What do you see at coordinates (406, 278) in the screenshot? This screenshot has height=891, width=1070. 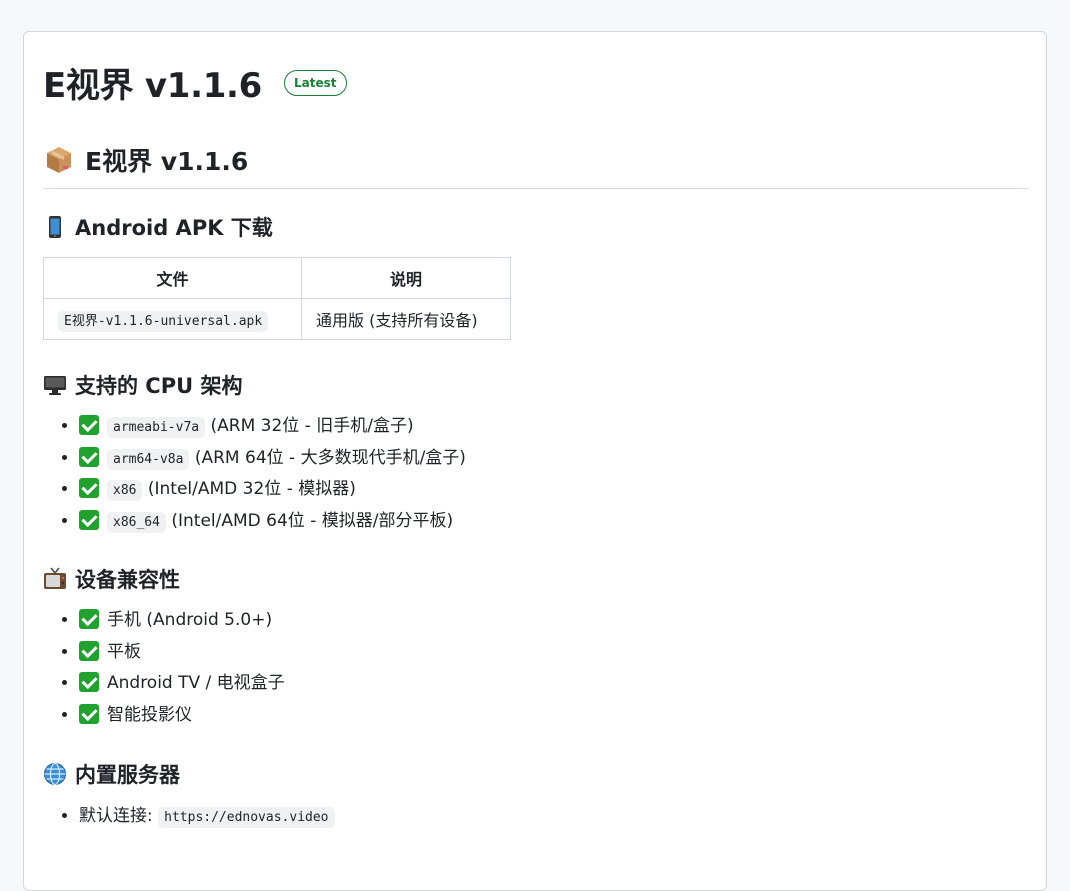 I see `header-description: 说明` at bounding box center [406, 278].